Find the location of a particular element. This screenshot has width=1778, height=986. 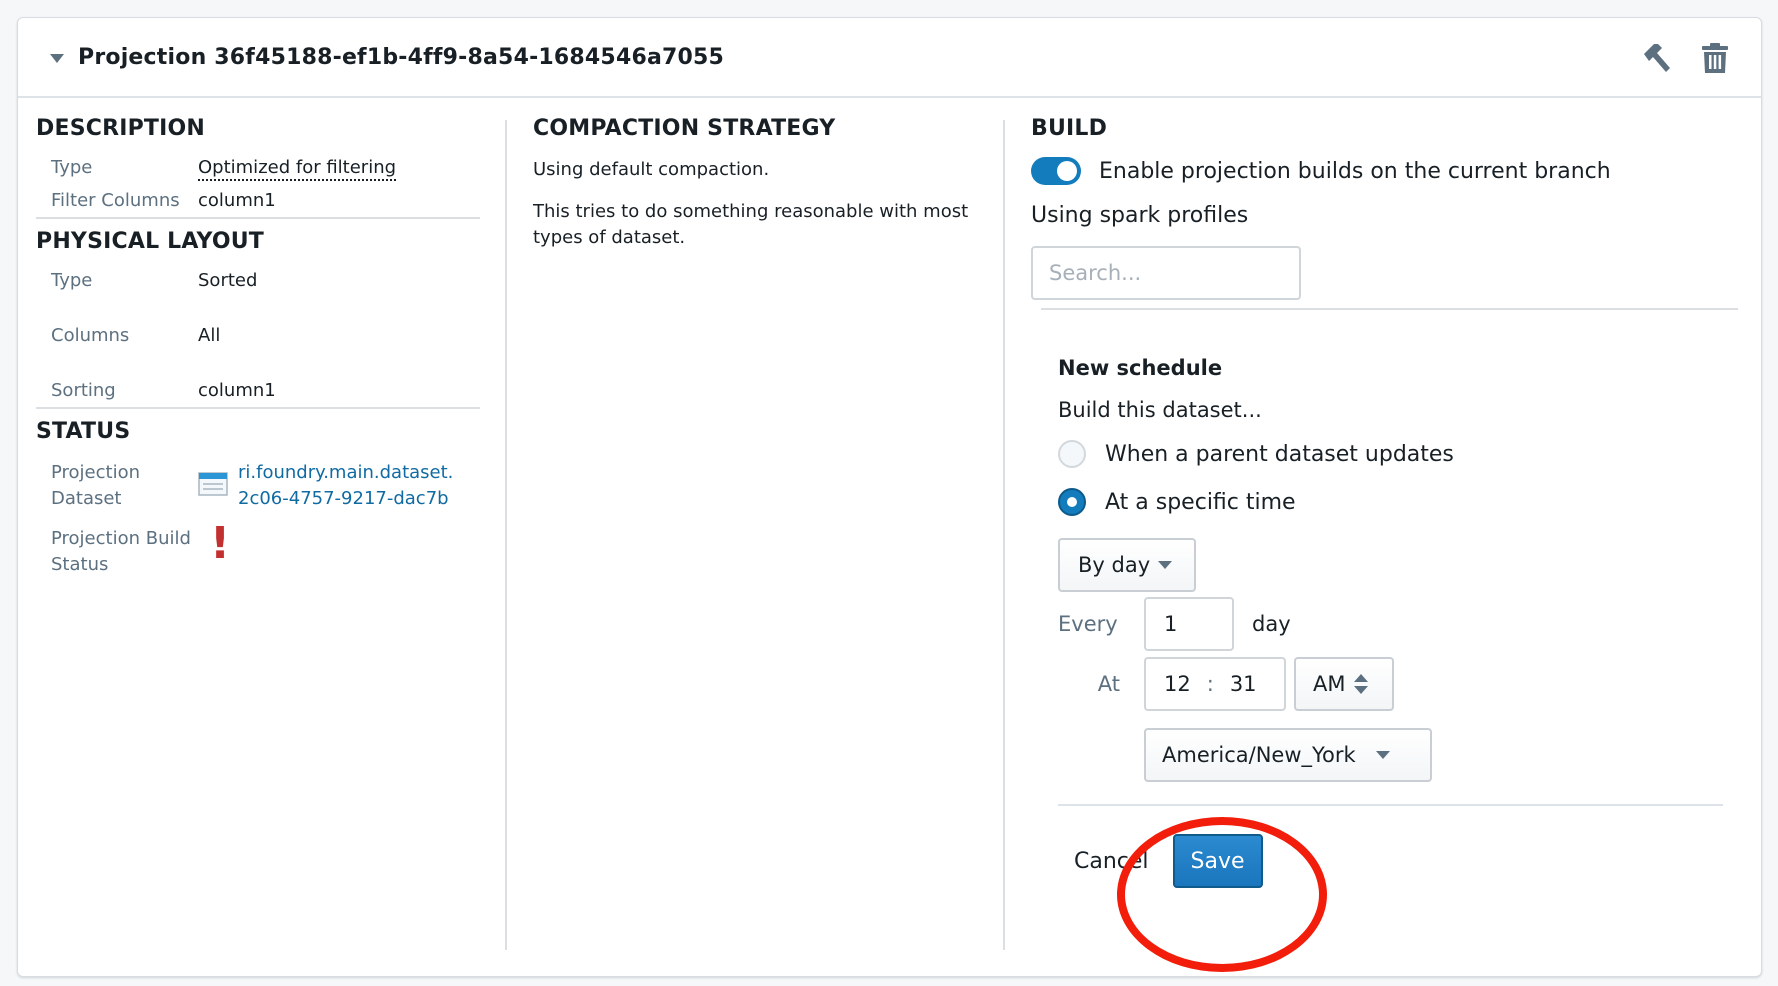

option-specific-time: At a specific time is located at coordinates (1409, 502).